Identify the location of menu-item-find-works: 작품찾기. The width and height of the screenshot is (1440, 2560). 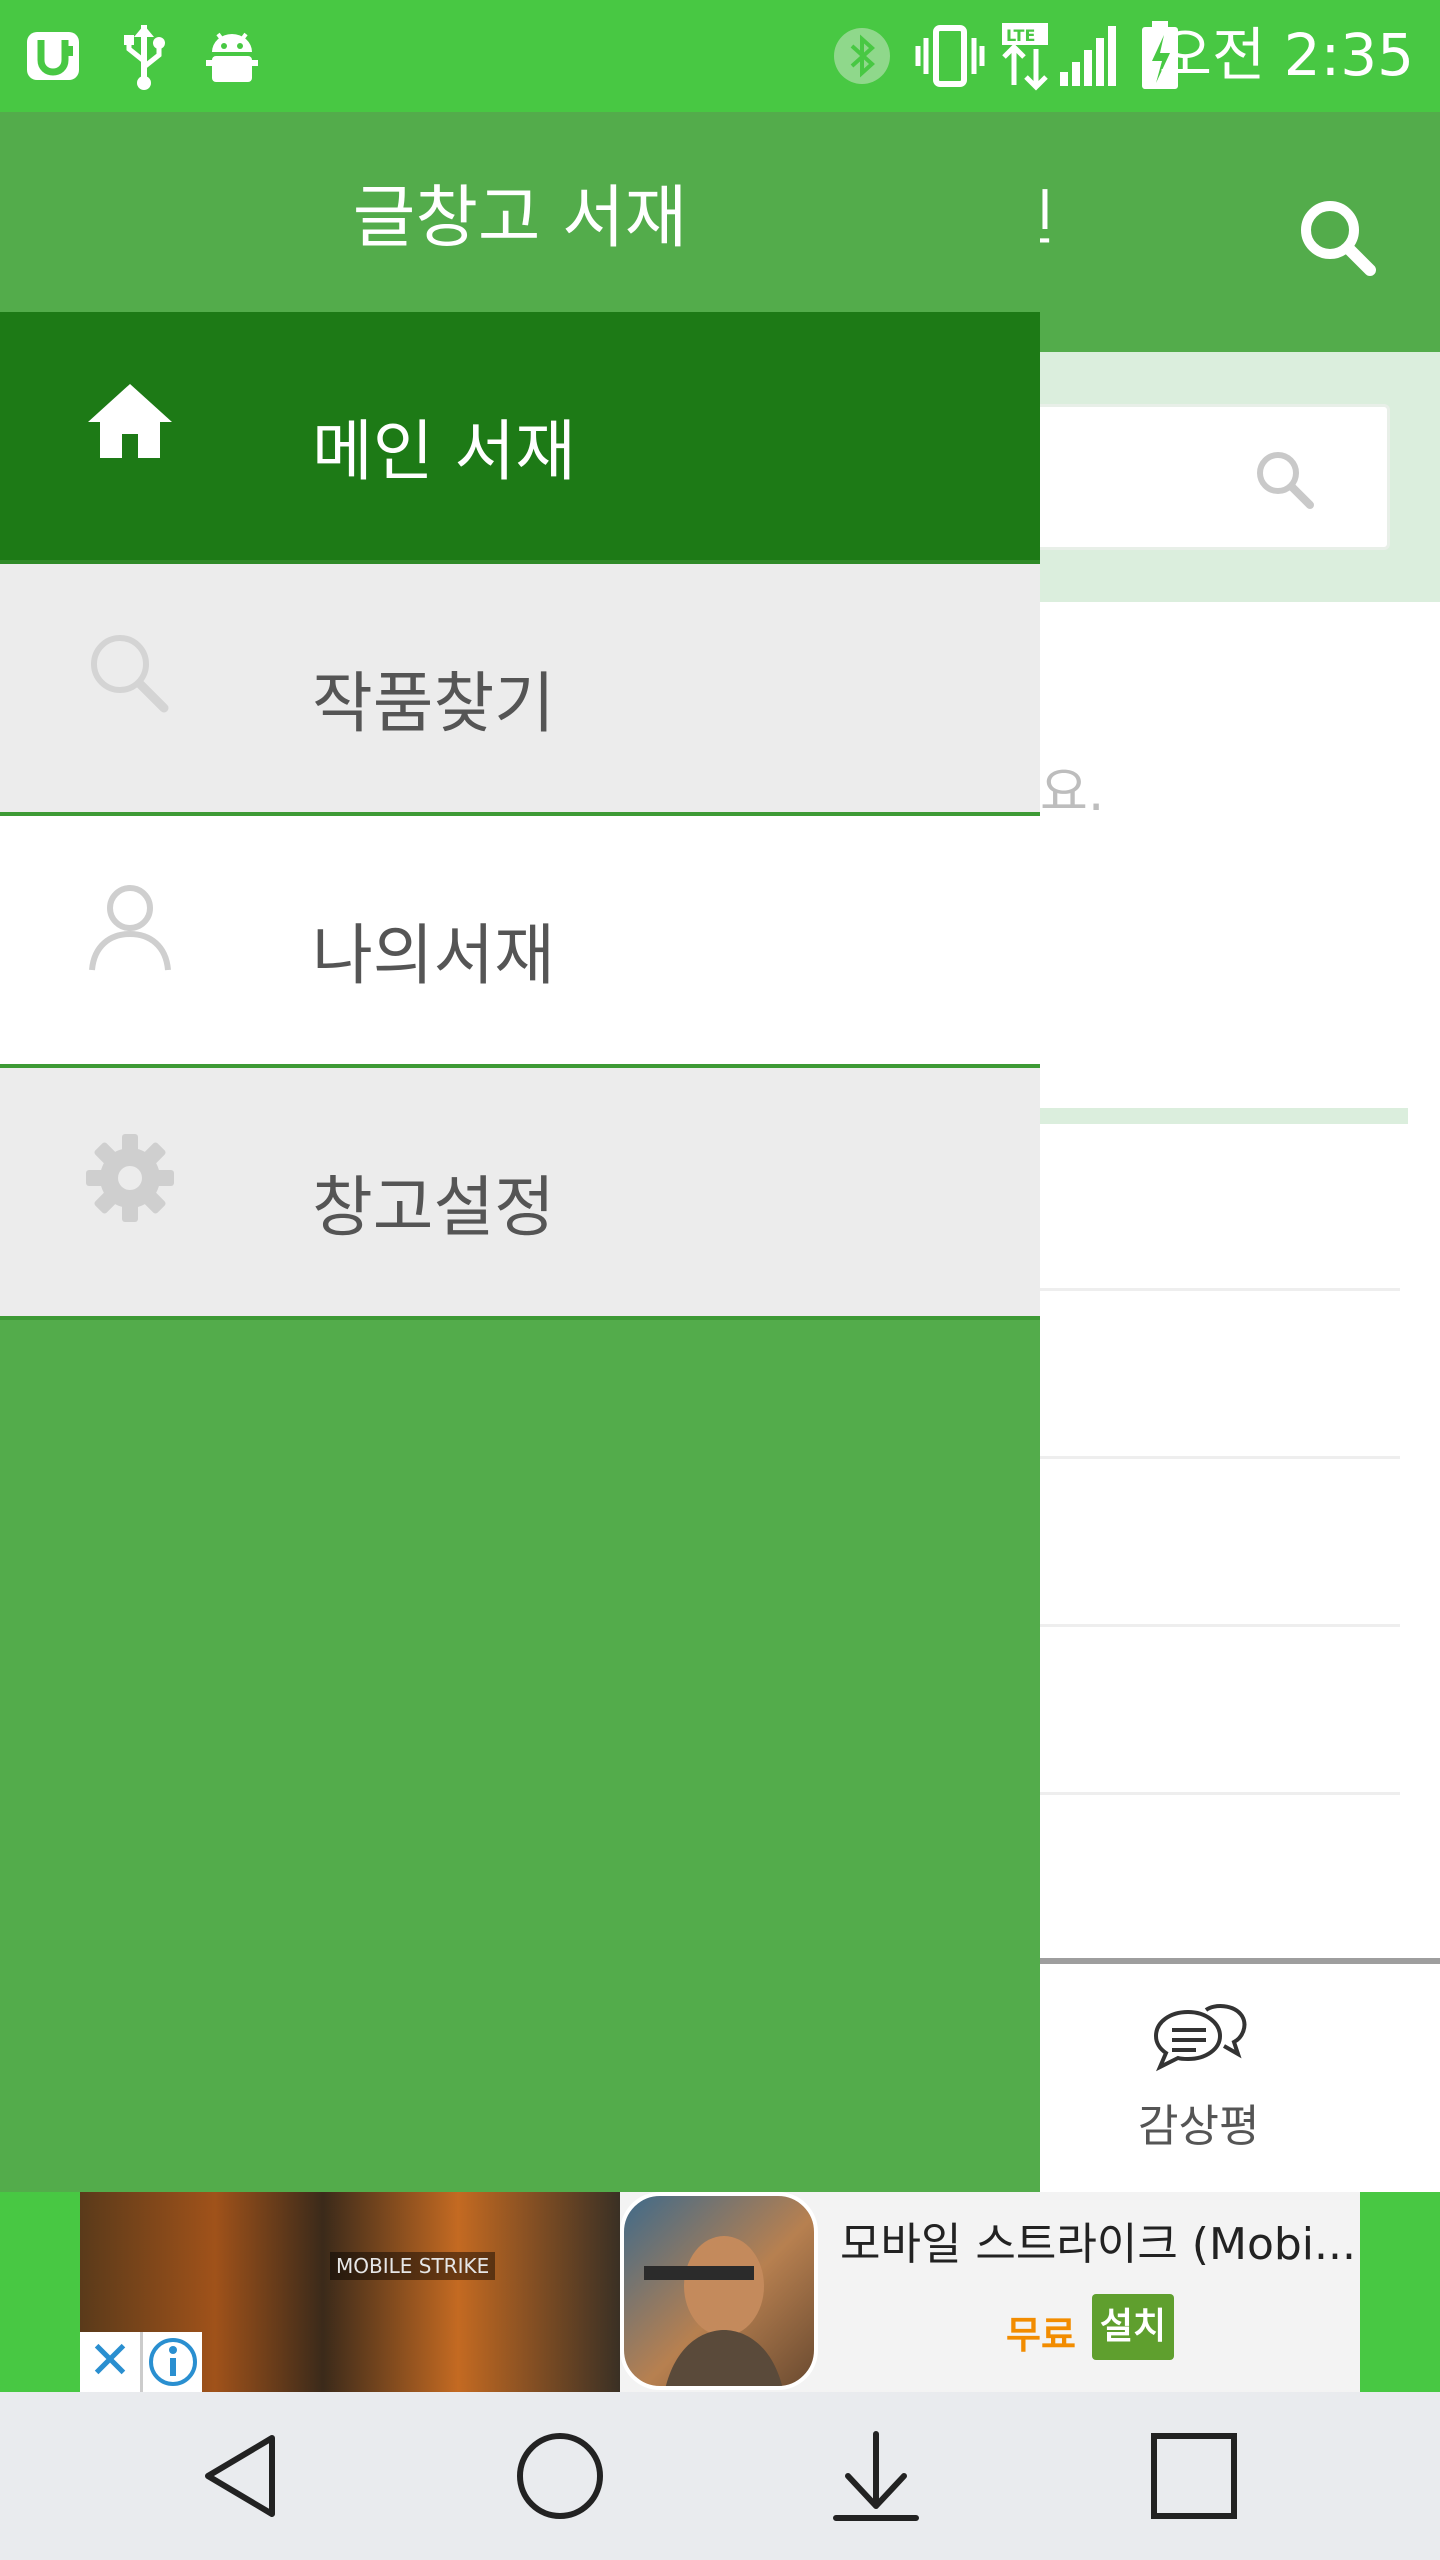
(520, 690).